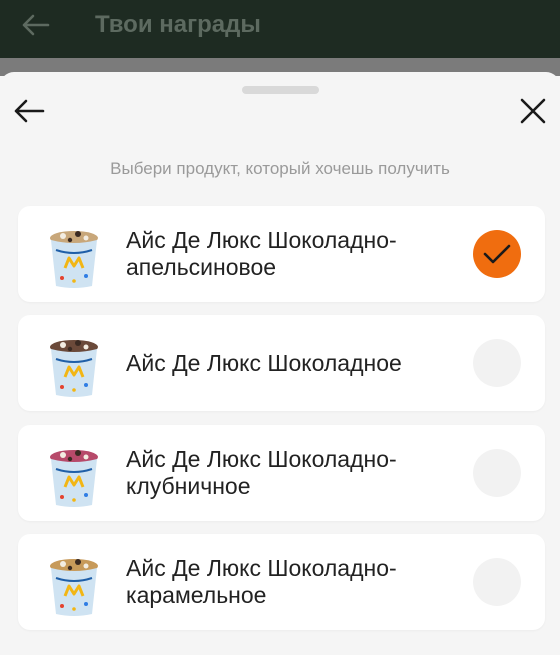 Image resolution: width=560 pixels, height=655 pixels. I want to click on header-back-button, so click(35, 25).